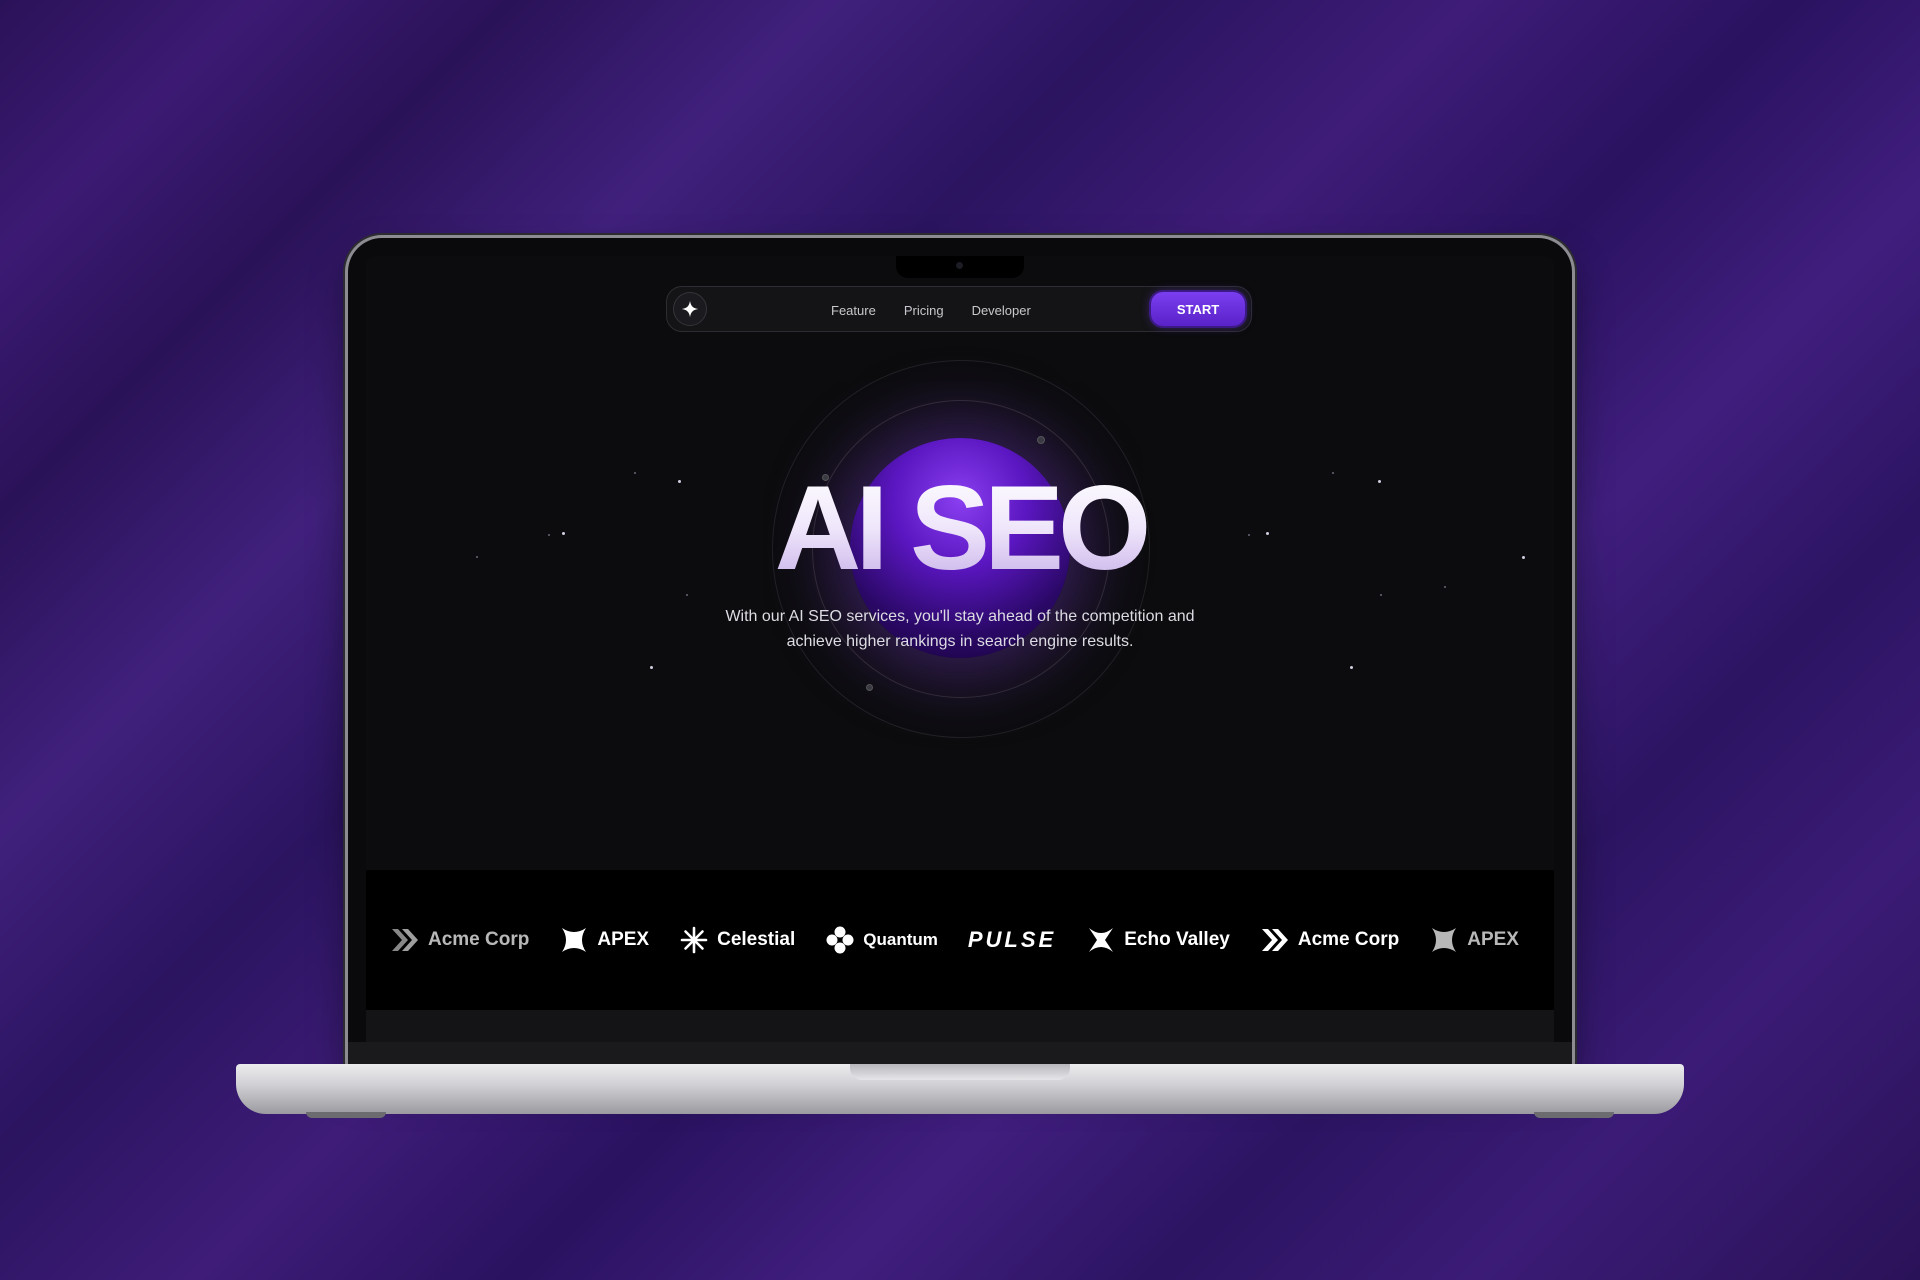  I want to click on logo-celestial: Celestial, so click(737, 940).